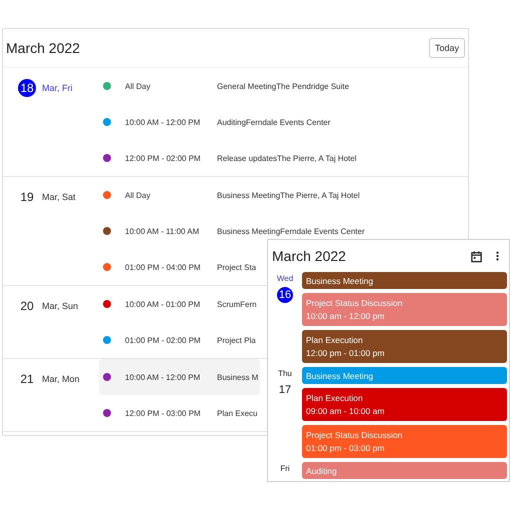  Describe the element at coordinates (286, 158) in the screenshot. I see `event-title: Release updatesThe Pierre, A Taj Hotel` at that location.